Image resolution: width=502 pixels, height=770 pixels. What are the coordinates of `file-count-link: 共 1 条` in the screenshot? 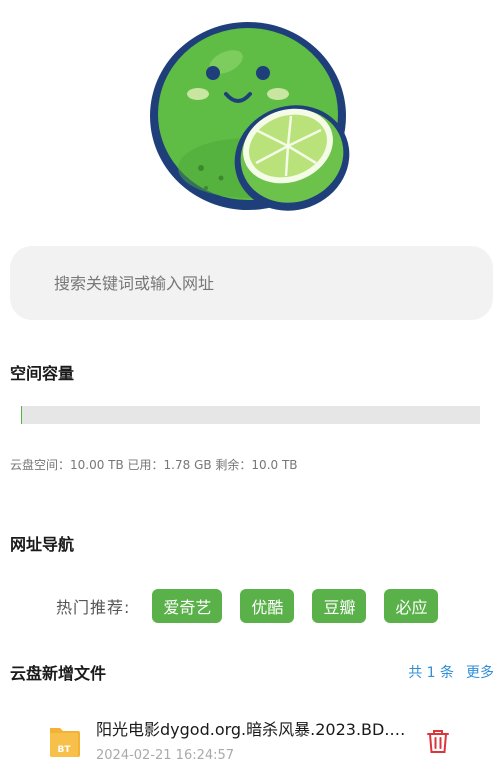 It's located at (431, 672).